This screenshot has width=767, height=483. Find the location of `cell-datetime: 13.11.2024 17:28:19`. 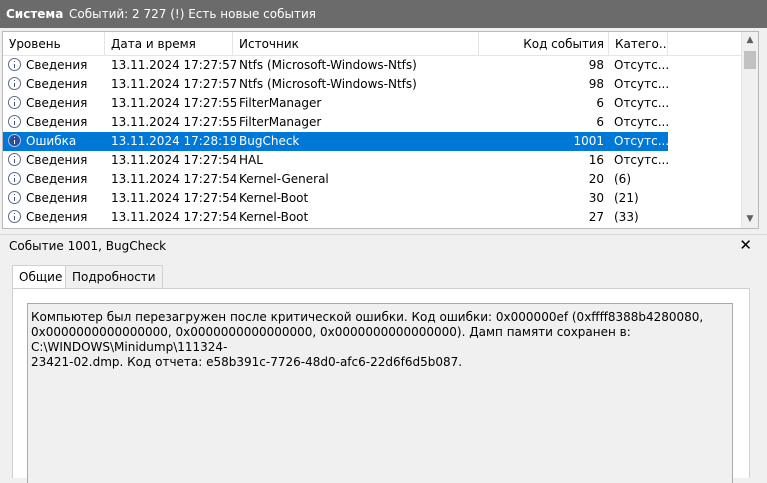

cell-datetime: 13.11.2024 17:28:19 is located at coordinates (173, 141).